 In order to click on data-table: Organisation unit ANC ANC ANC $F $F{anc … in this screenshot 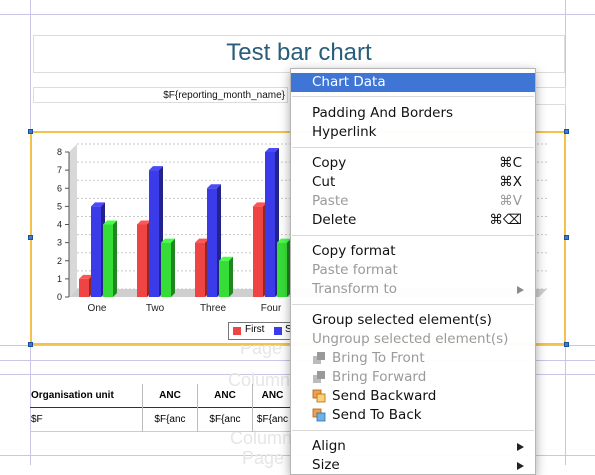, I will do `click(161, 408)`.